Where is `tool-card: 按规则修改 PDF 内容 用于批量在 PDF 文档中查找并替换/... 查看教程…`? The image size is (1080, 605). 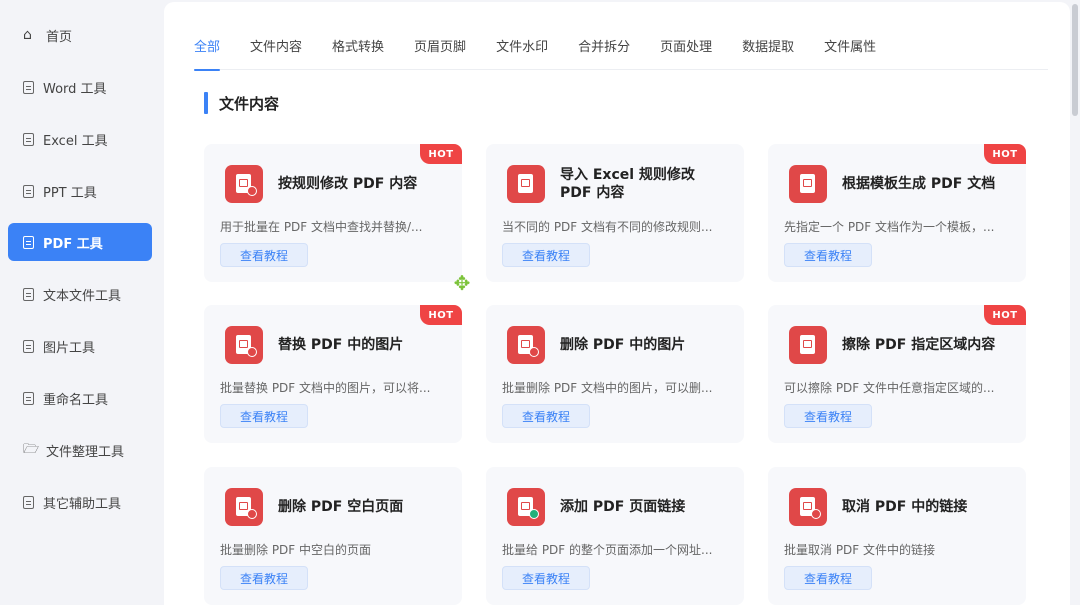
tool-card: 按规则修改 PDF 内容 用于批量在 PDF 文档中查找并替换/... 查看教程… is located at coordinates (333, 213).